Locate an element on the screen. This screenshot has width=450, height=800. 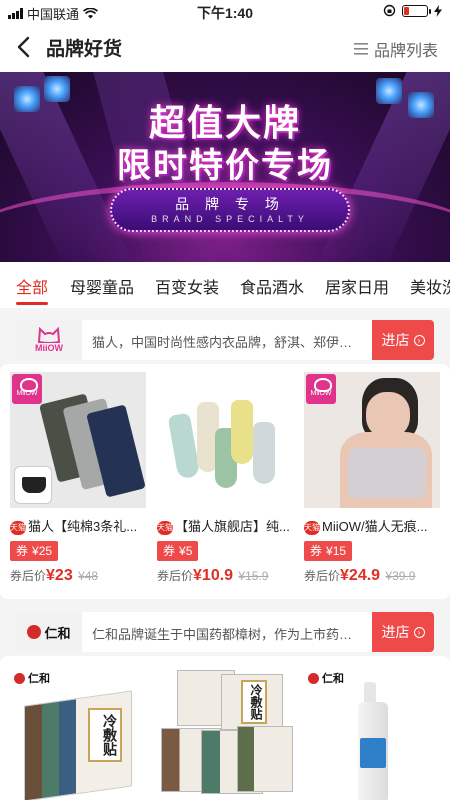
battery-icon is located at coordinates (416, 10).